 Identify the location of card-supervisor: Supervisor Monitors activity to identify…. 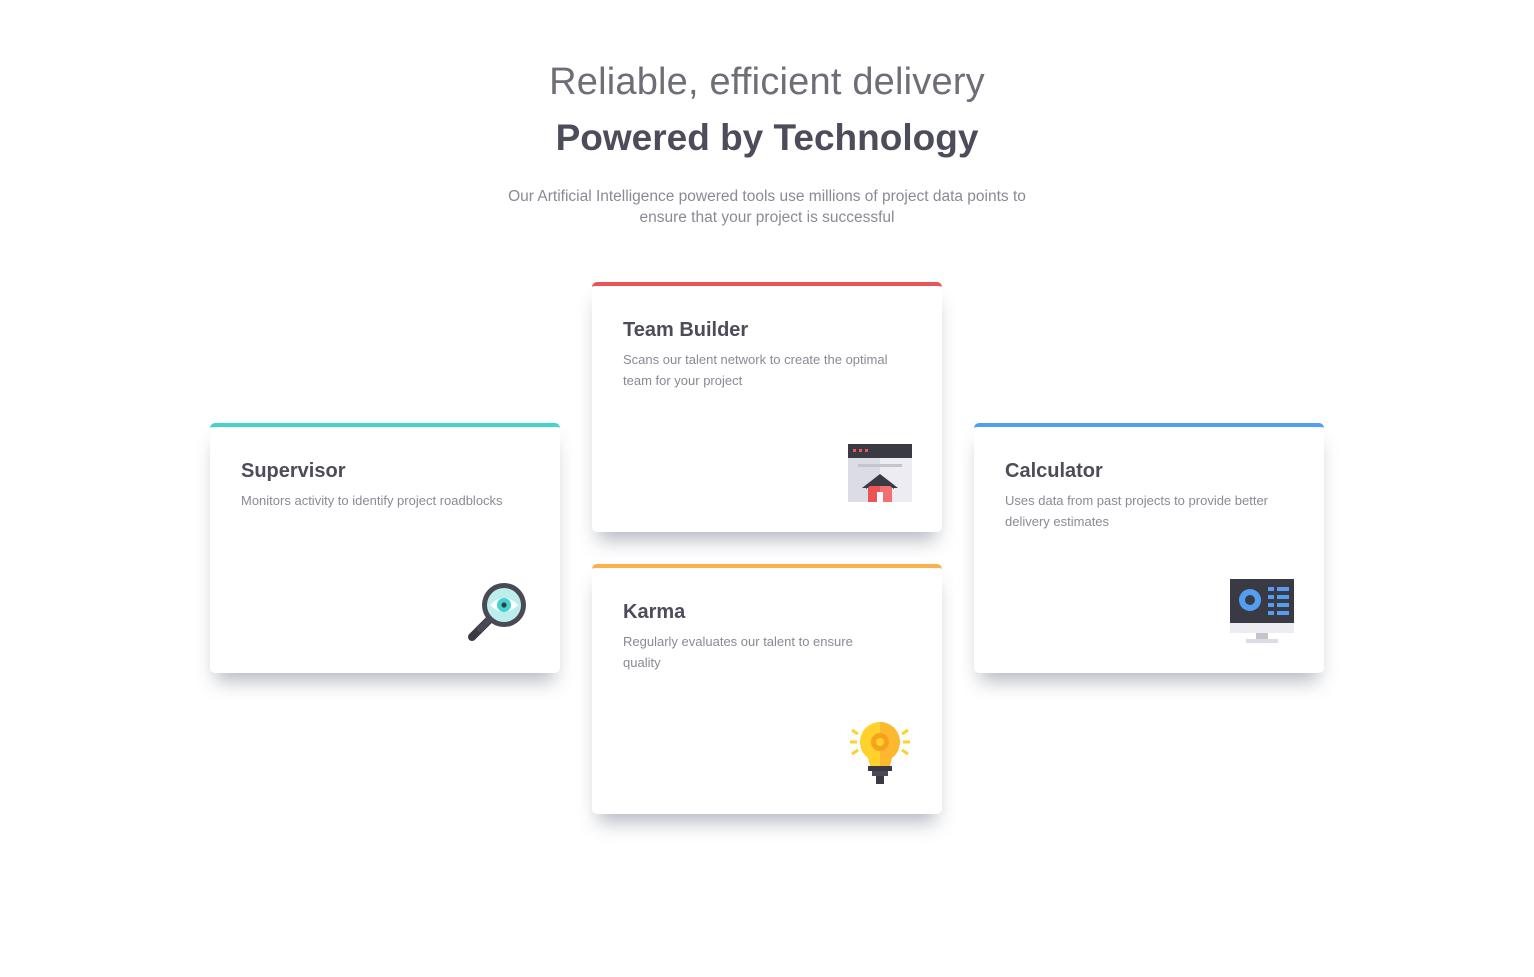
(385, 548).